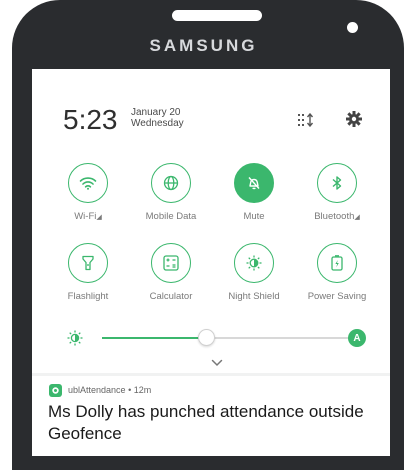  I want to click on edit-order-icon, so click(306, 120).